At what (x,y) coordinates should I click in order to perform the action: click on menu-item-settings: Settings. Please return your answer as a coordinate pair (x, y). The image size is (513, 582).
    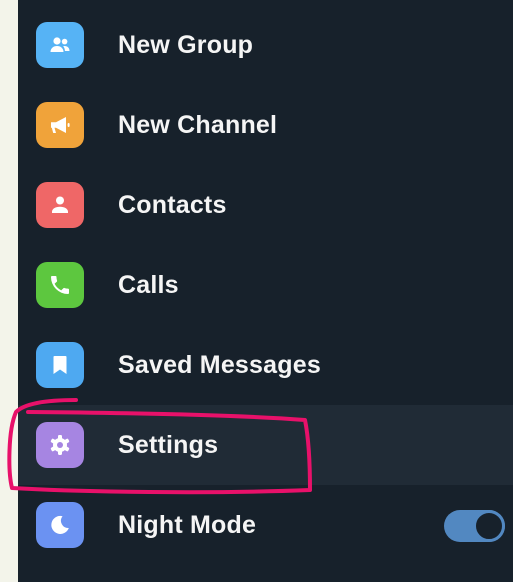
    Looking at the image, I should click on (265, 445).